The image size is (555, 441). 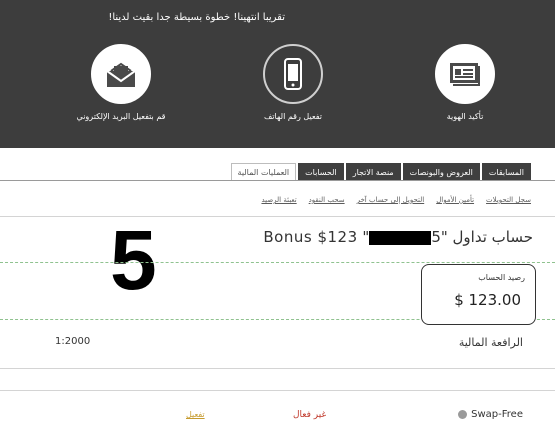 What do you see at coordinates (277, 262) in the screenshot?
I see `dashed-divider-top` at bounding box center [277, 262].